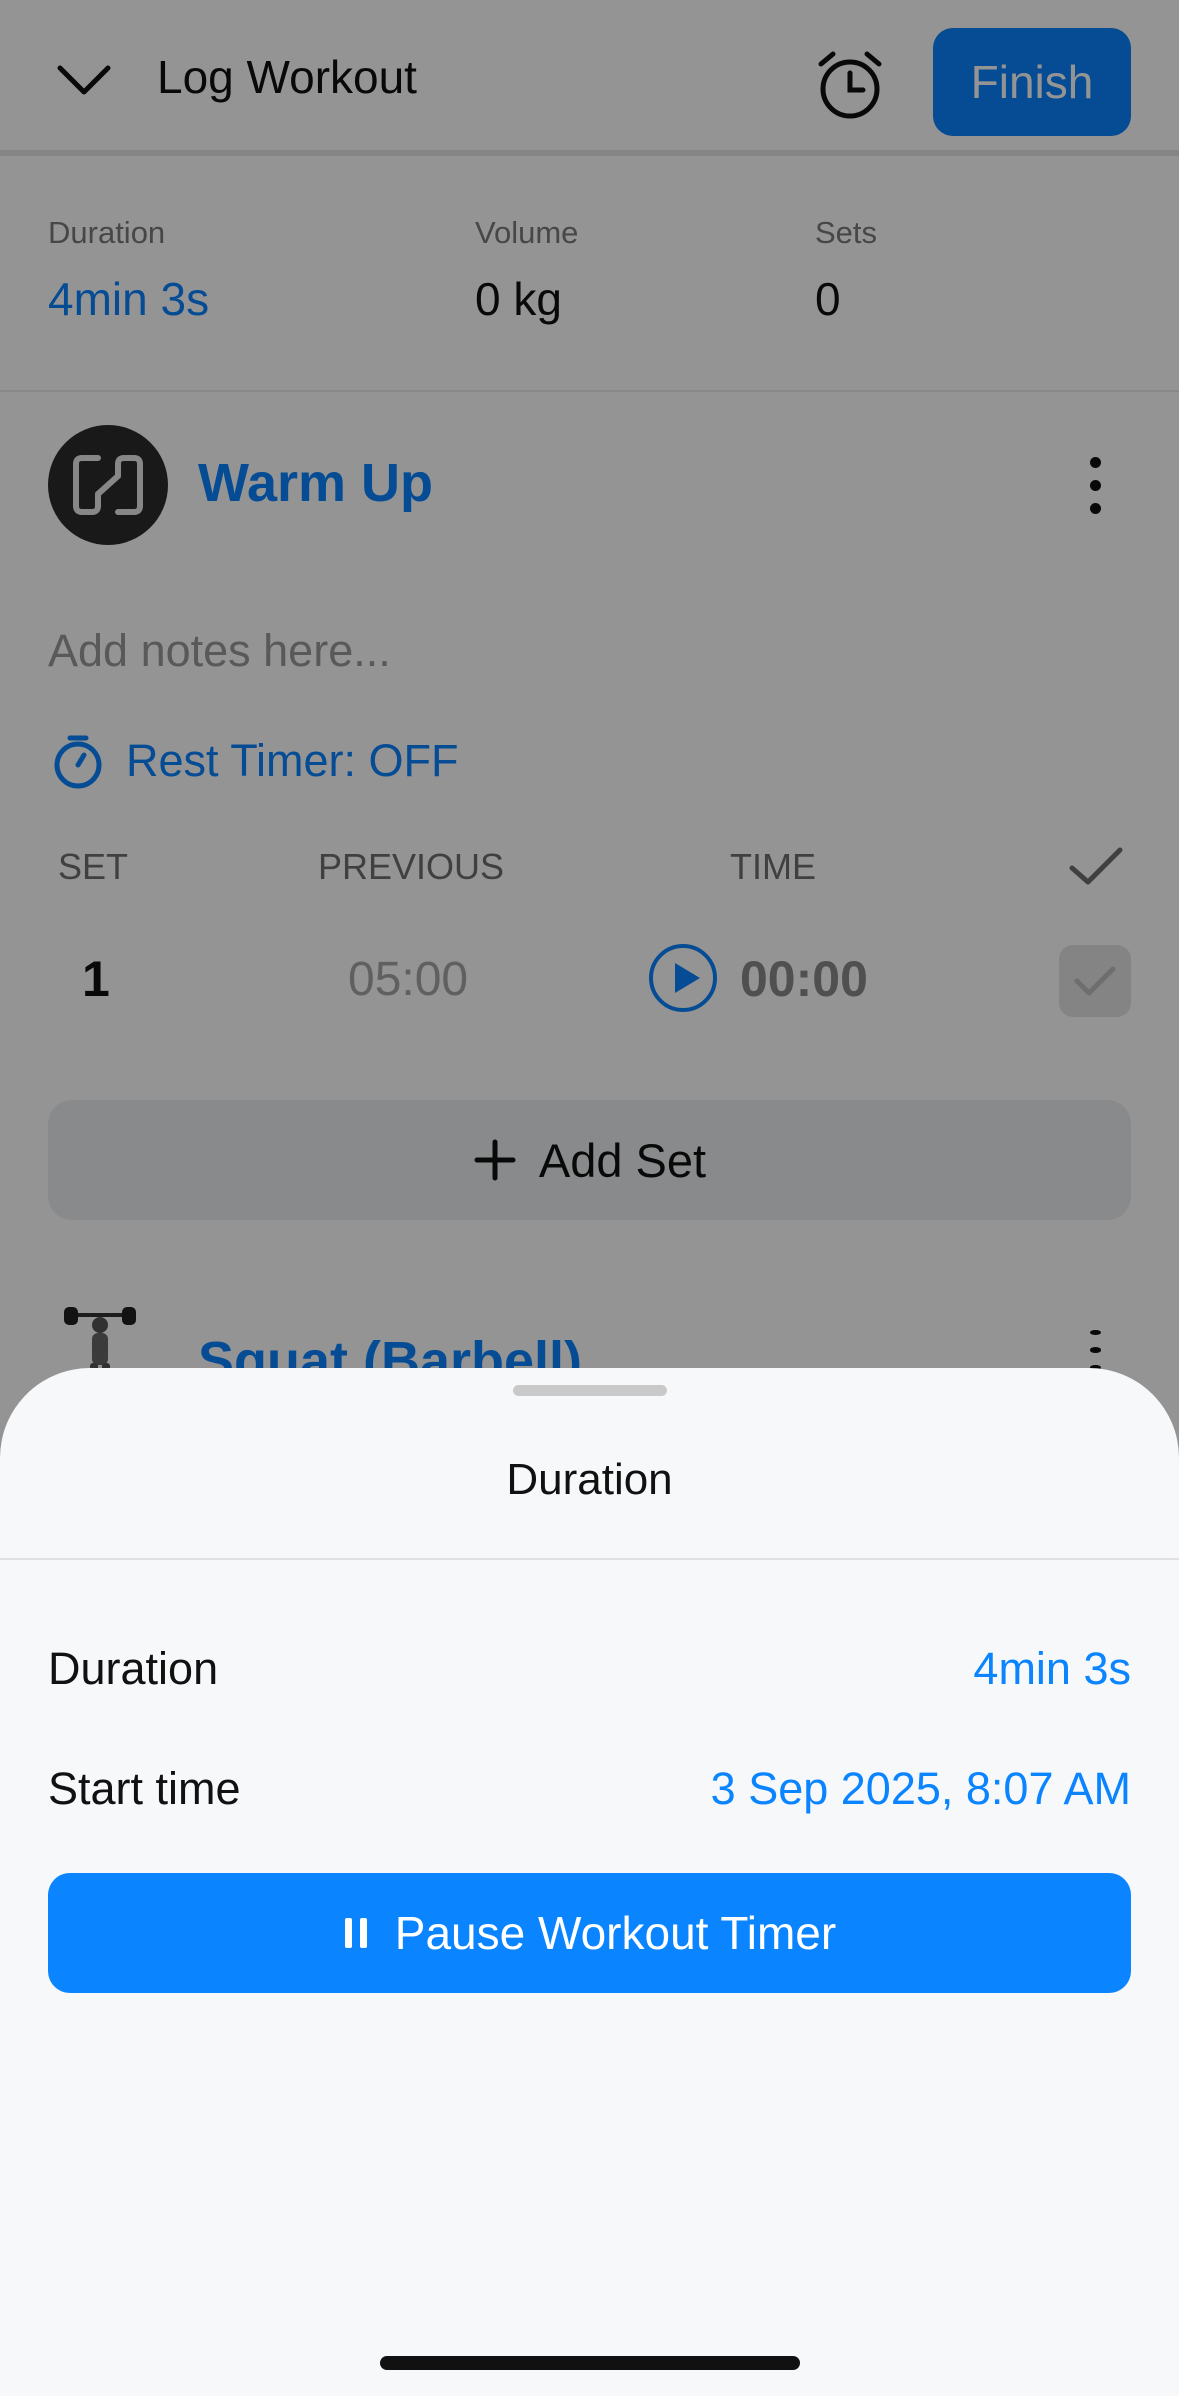 The width and height of the screenshot is (1179, 2396). What do you see at coordinates (615, 1933) in the screenshot?
I see `pause-label: Pause Workout Timer` at bounding box center [615, 1933].